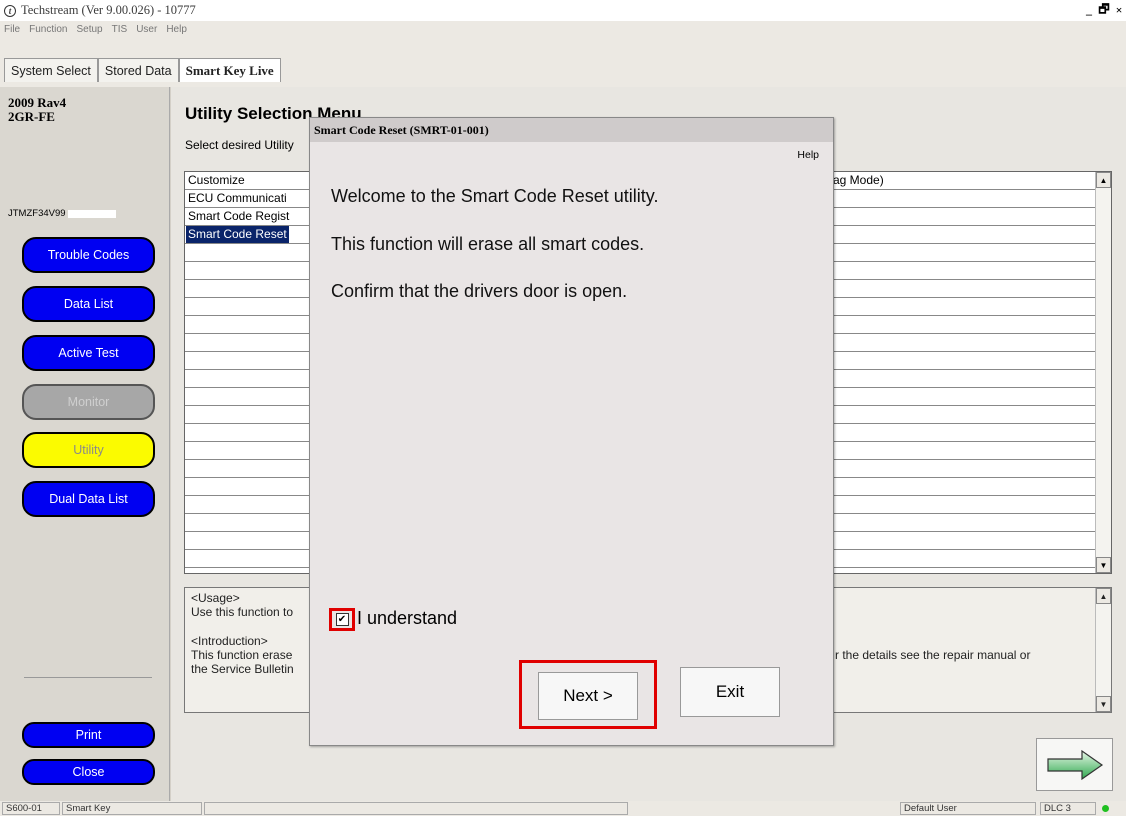 This screenshot has height=816, width=1126. Describe the element at coordinates (89, 29) in the screenshot. I see `menu-setup: Setup` at that location.